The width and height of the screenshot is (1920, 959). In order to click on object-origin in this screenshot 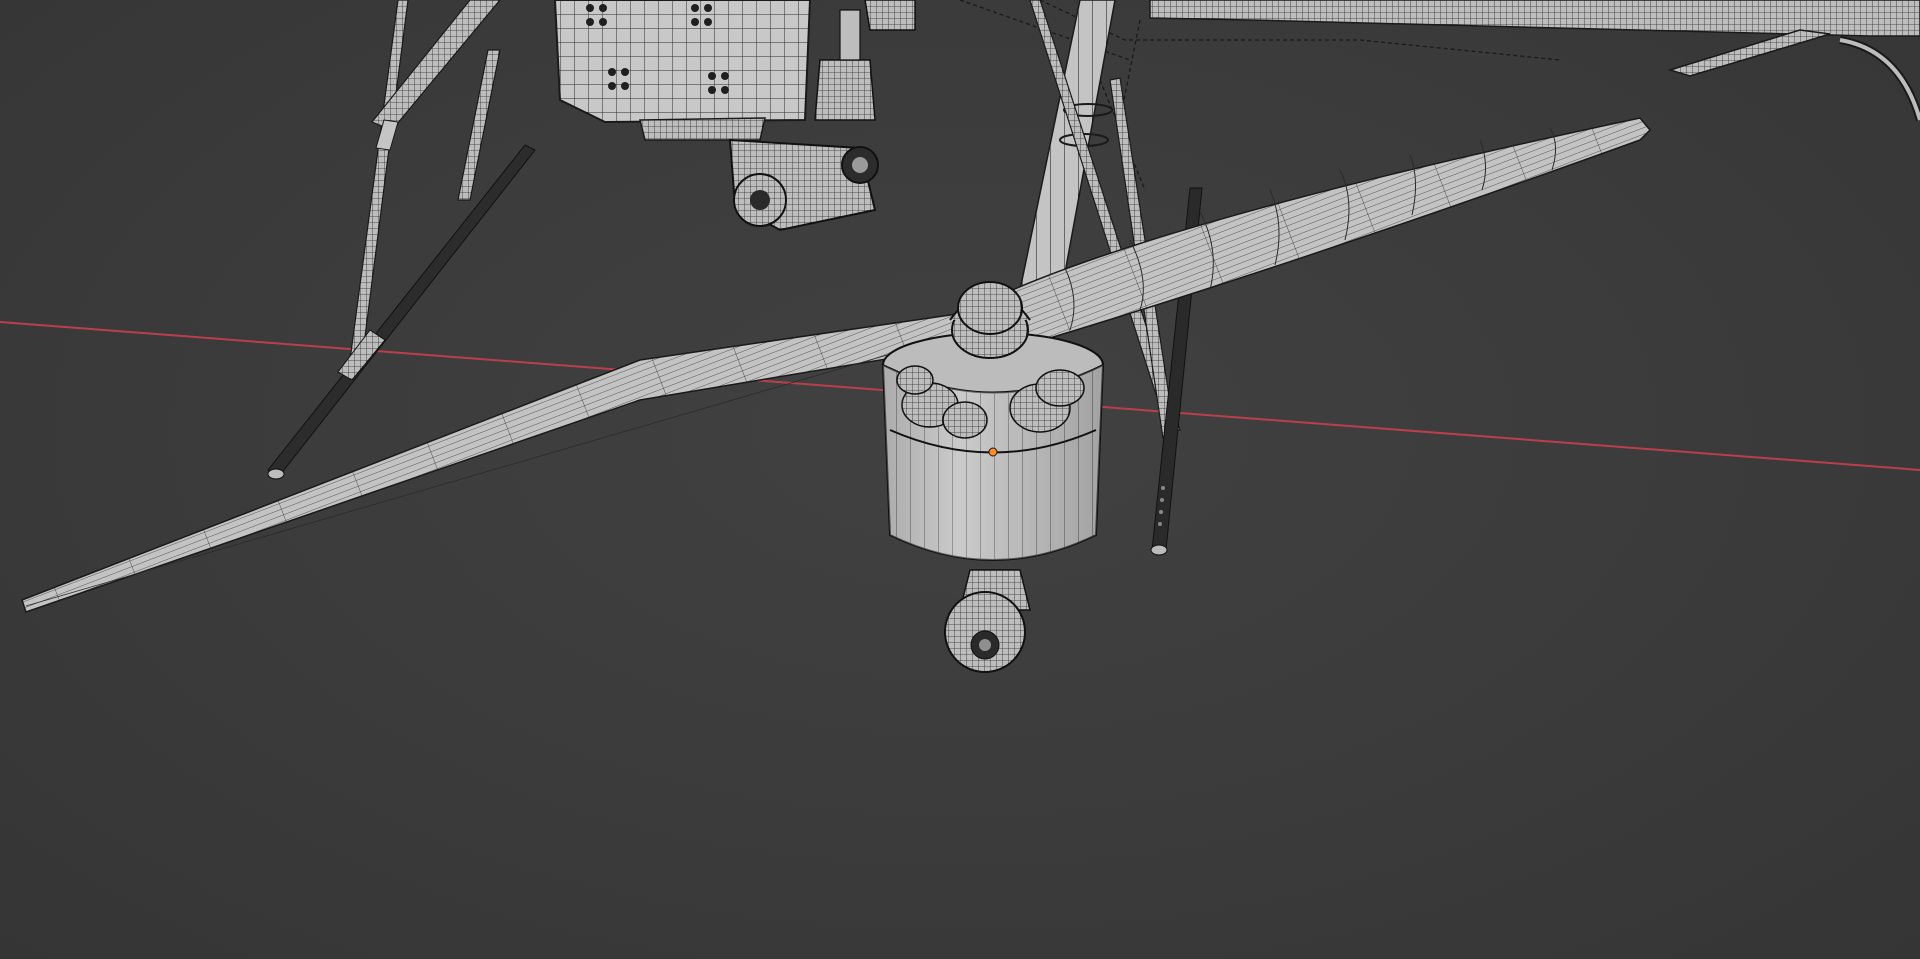, I will do `click(993, 452)`.